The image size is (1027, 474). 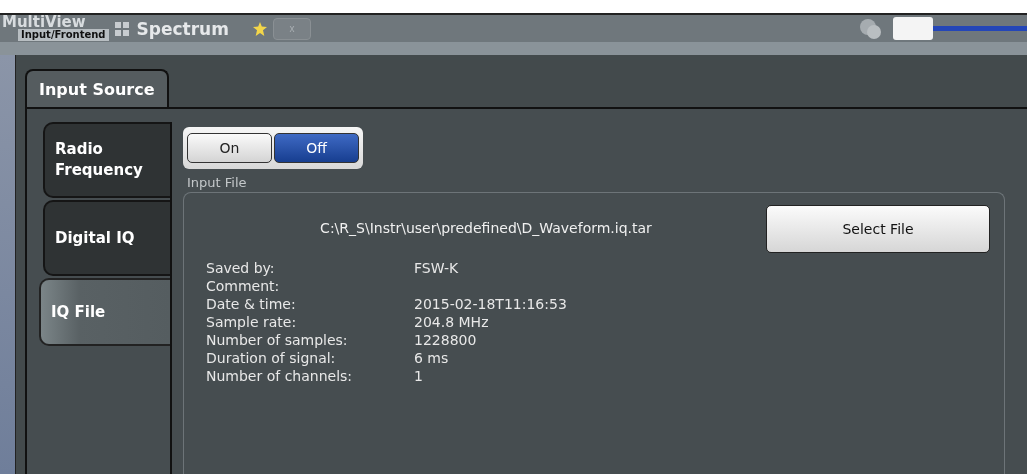 What do you see at coordinates (104, 312) in the screenshot?
I see `side-tab: IQ File` at bounding box center [104, 312].